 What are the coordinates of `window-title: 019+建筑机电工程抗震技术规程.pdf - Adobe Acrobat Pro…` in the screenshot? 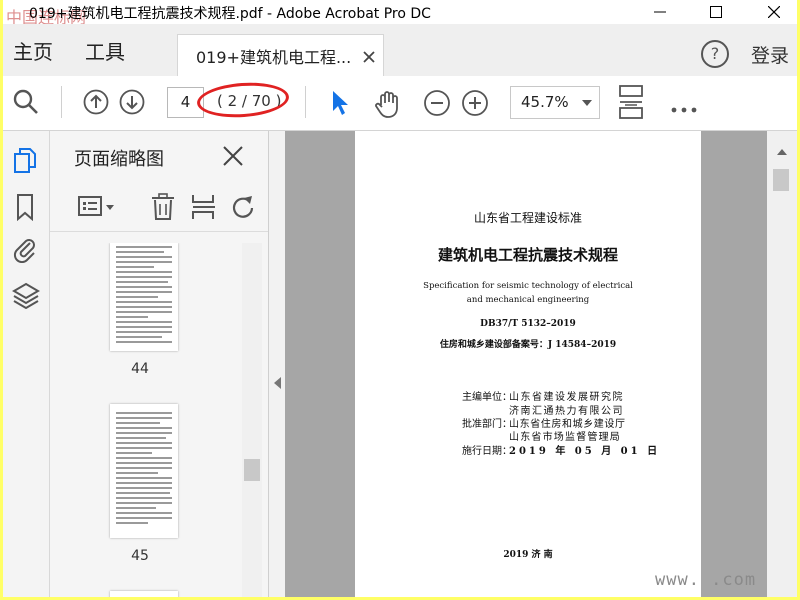 It's located at (230, 14).